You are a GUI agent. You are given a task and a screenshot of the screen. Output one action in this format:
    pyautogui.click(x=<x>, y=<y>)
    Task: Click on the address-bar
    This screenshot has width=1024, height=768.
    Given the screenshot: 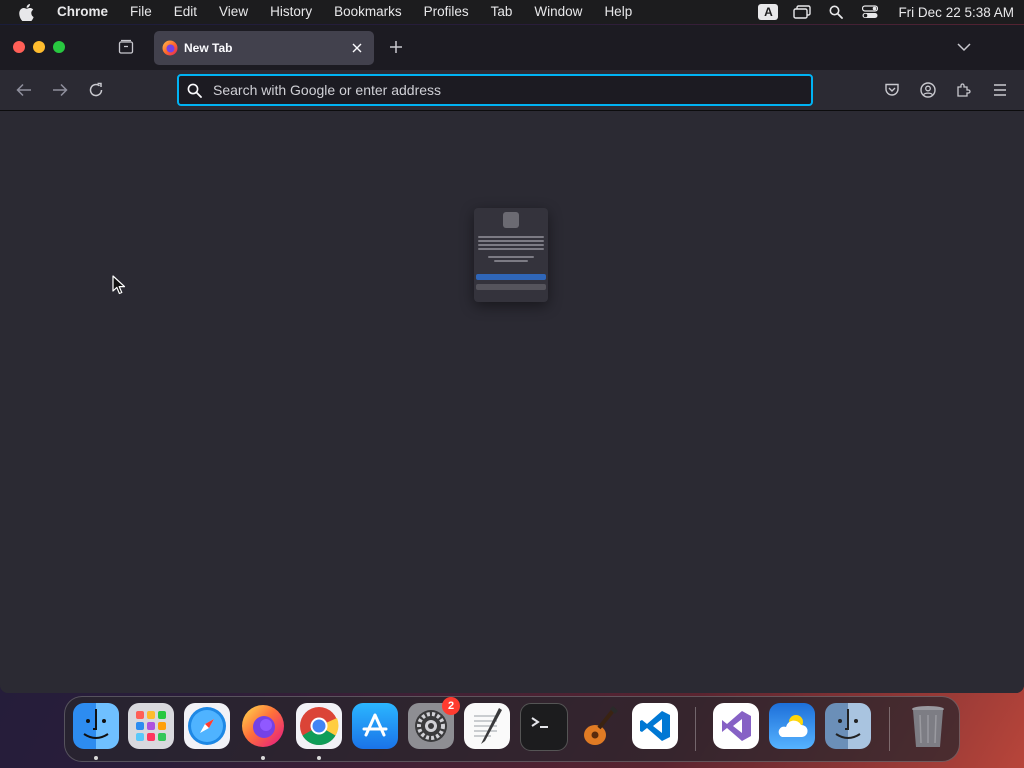 What is the action you would take?
    pyautogui.click(x=495, y=90)
    